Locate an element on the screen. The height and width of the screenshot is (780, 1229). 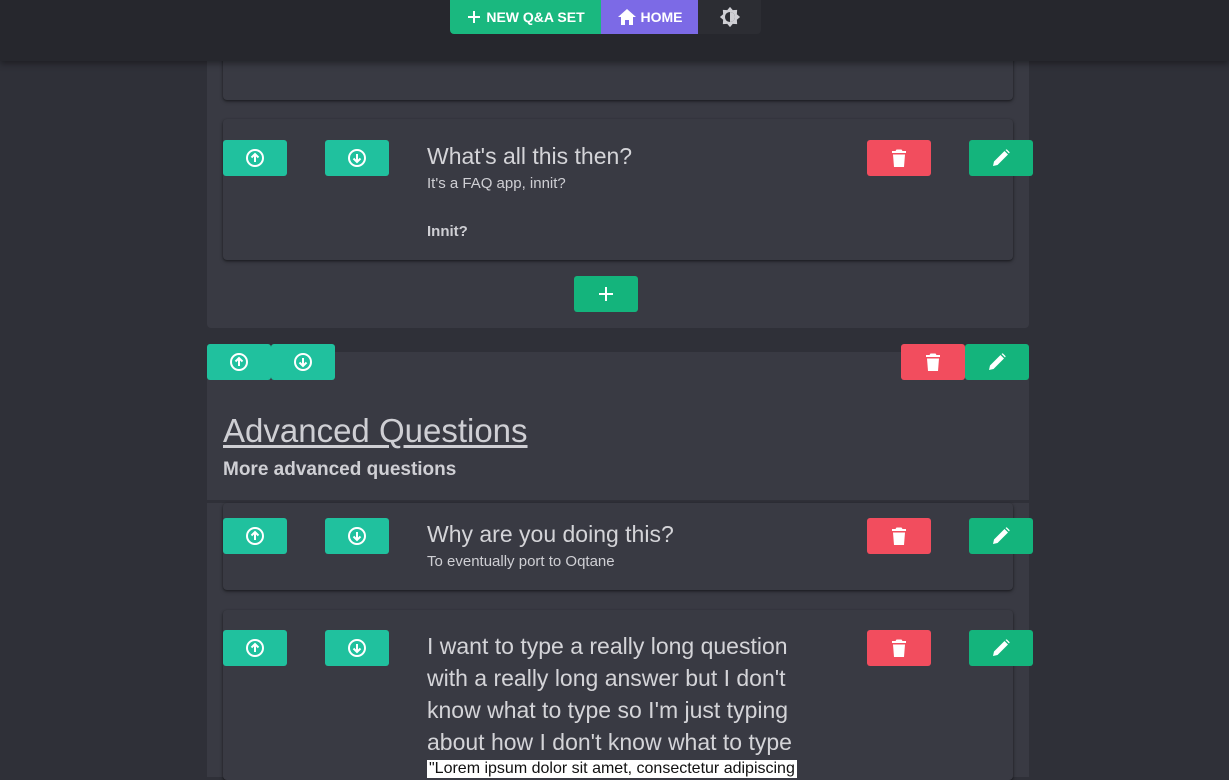
faq-question-line: know what to type so I'm just typing is located at coordinates (608, 710).